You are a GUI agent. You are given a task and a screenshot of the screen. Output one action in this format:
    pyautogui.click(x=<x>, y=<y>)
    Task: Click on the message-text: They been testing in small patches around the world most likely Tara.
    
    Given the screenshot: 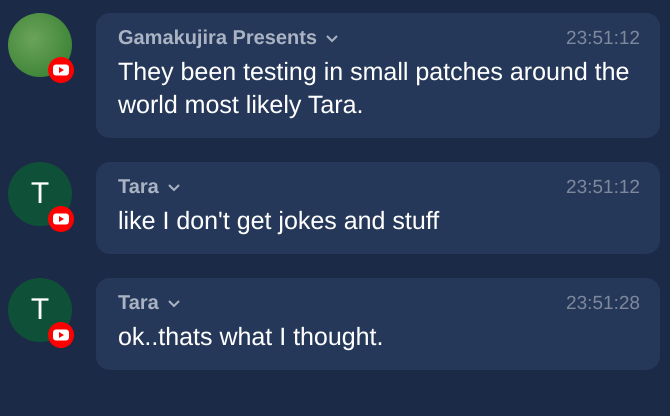 What is the action you would take?
    pyautogui.click(x=374, y=89)
    